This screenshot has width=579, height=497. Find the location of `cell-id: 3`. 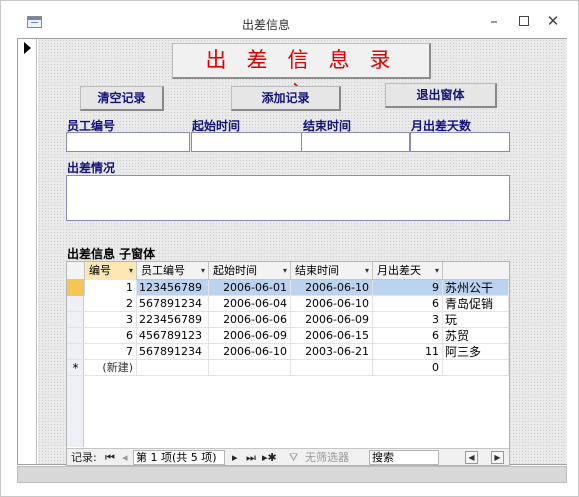

cell-id: 3 is located at coordinates (111, 320).